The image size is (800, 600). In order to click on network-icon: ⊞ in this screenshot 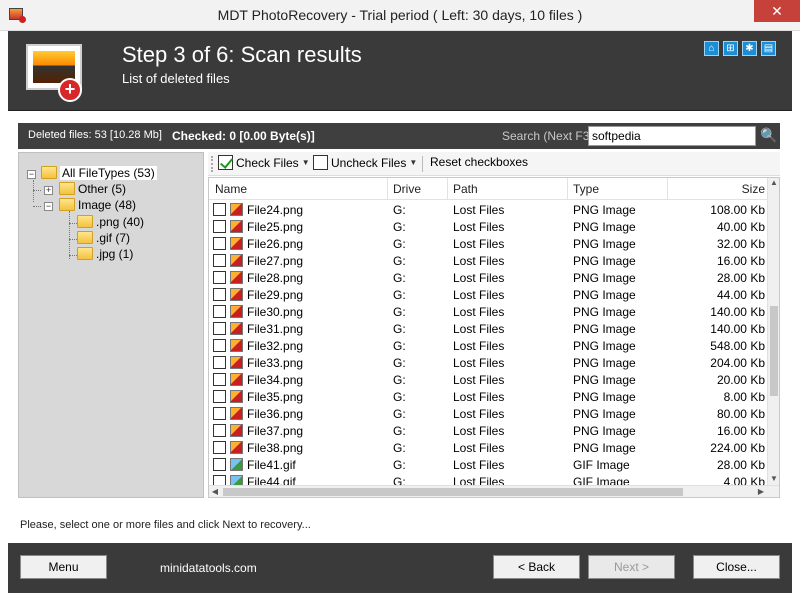, I will do `click(730, 48)`.